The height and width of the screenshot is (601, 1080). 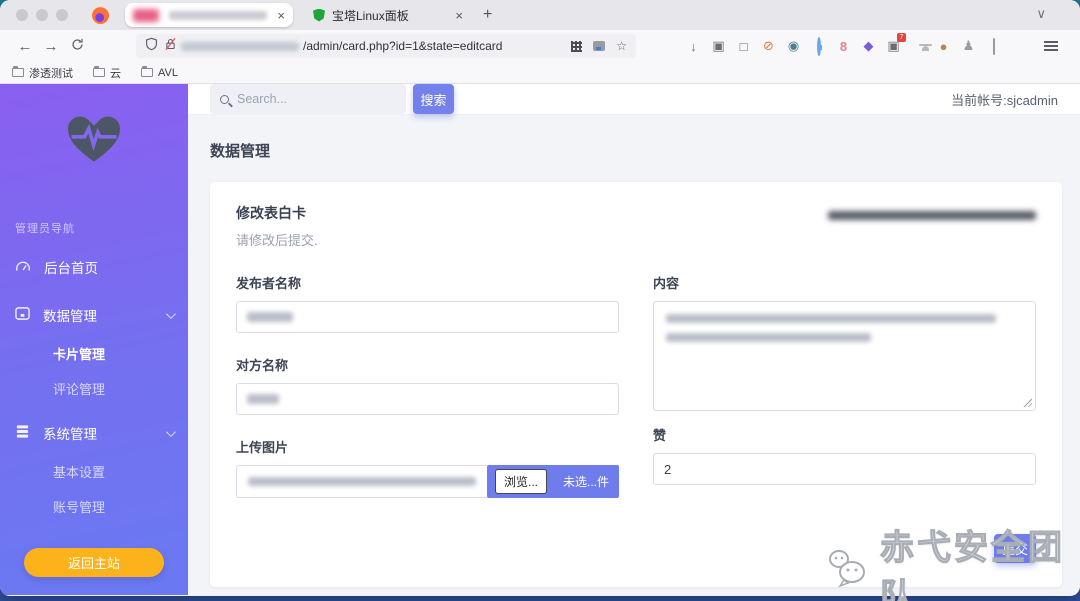 What do you see at coordinates (1015, 548) in the screenshot?
I see `submit-button: 提交` at bounding box center [1015, 548].